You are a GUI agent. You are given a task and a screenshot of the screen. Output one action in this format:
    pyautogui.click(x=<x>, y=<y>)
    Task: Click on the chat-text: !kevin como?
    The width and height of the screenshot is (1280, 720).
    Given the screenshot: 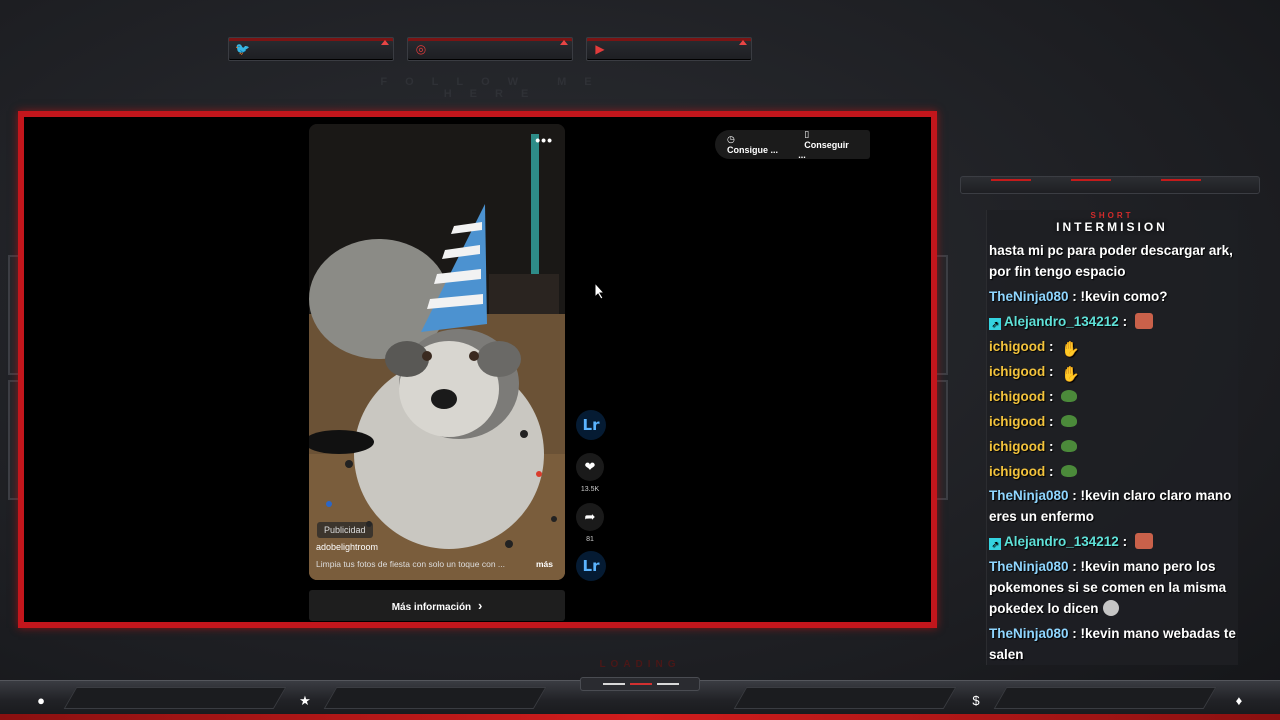 What is the action you would take?
    pyautogui.click(x=1124, y=296)
    